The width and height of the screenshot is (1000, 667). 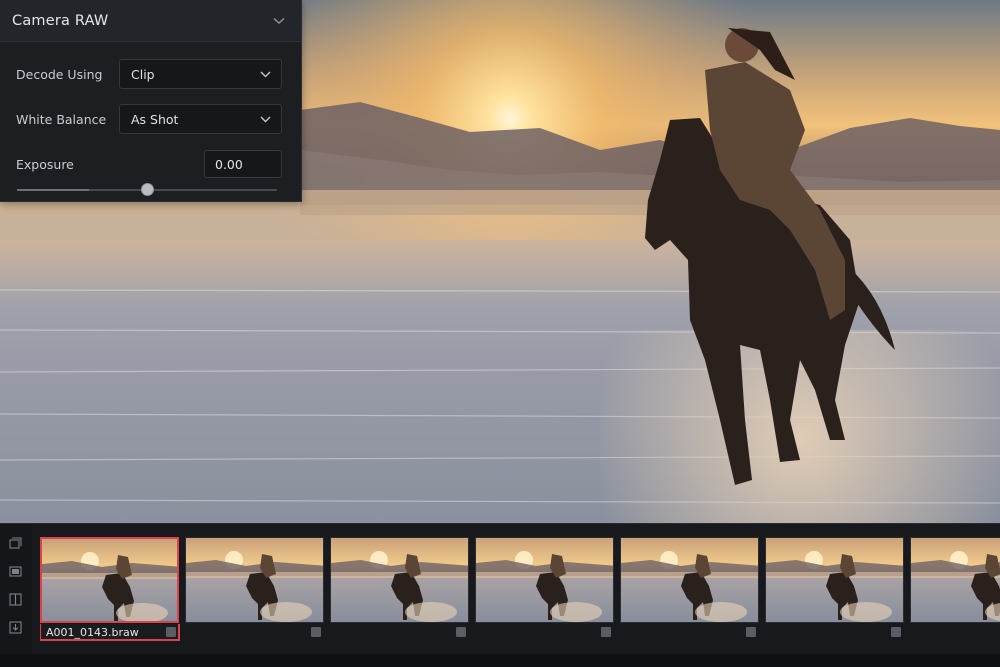 I want to click on decode-using-row: Decode Using Clip, so click(x=151, y=74).